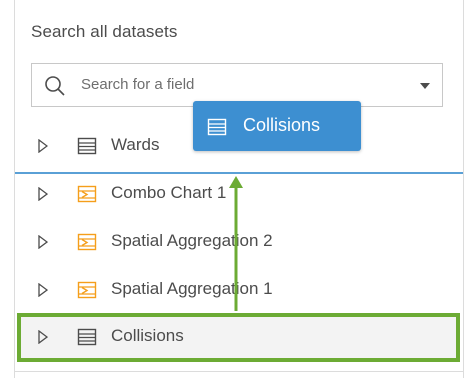 This screenshot has width=465, height=378. I want to click on search-icon, so click(55, 86).